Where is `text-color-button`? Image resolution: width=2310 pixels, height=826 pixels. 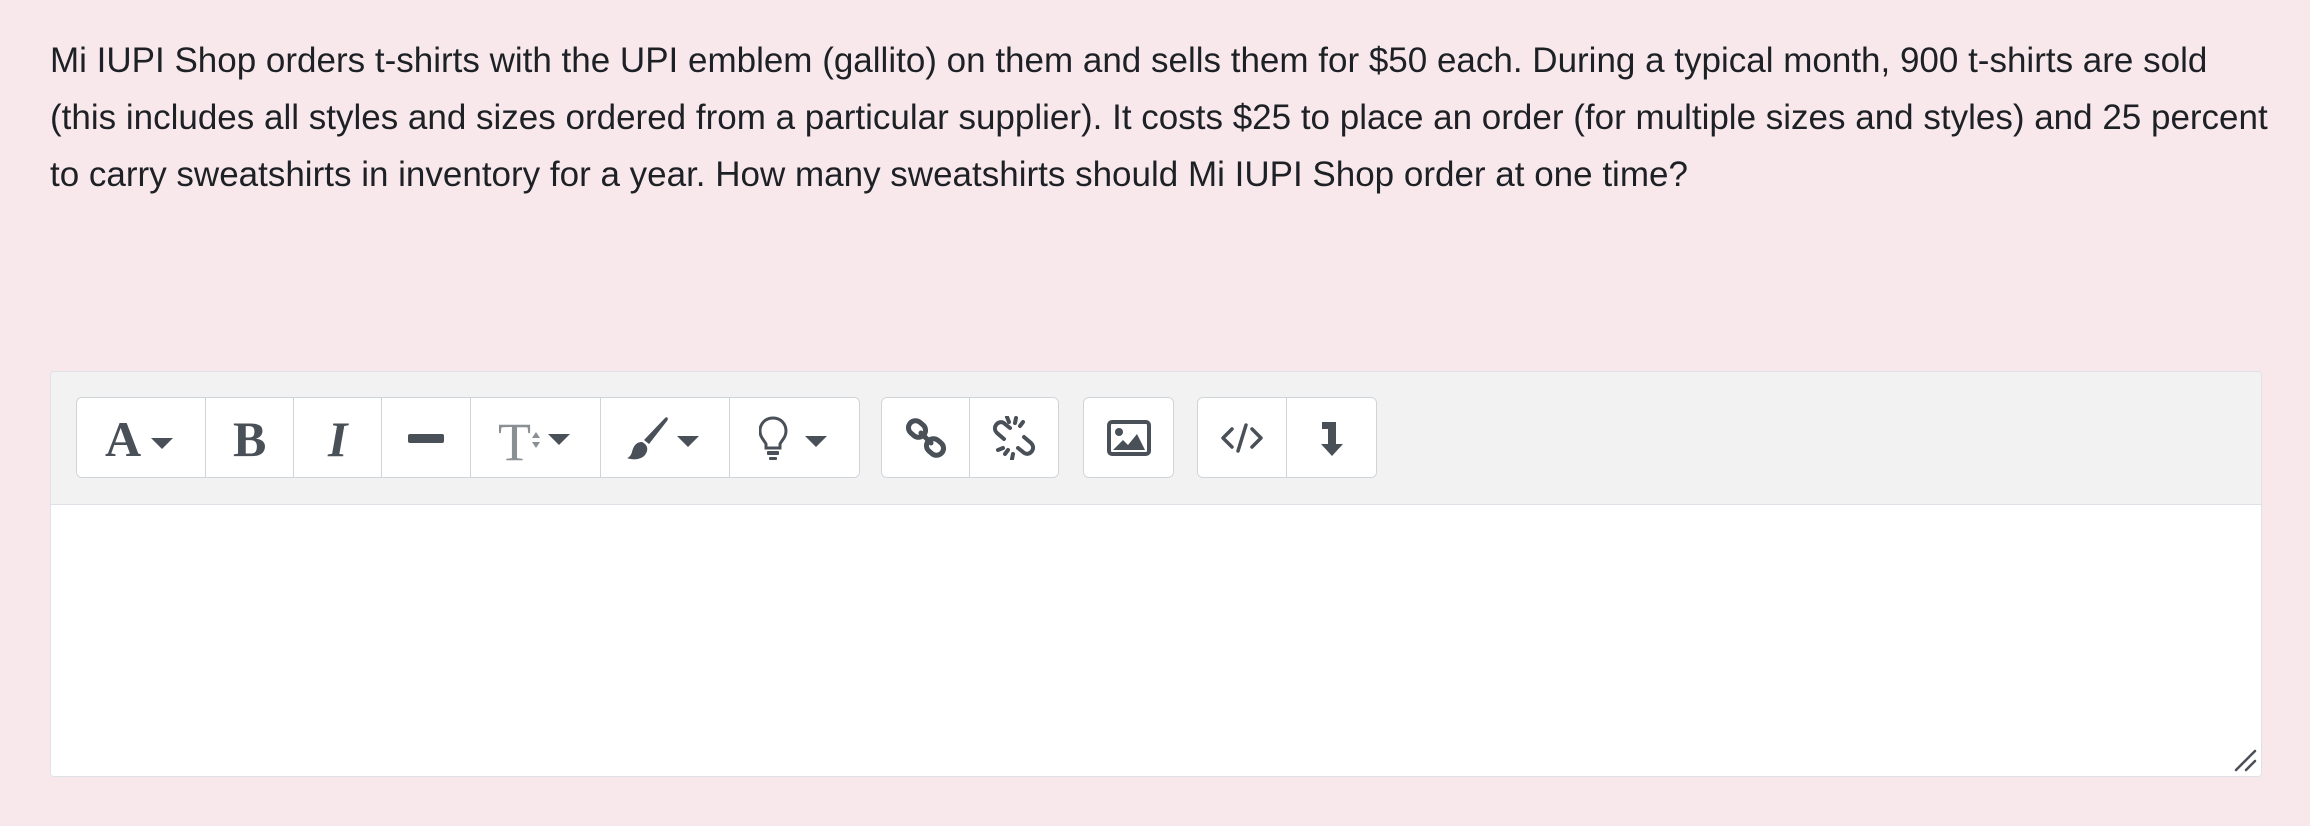 text-color-button is located at coordinates (665, 437).